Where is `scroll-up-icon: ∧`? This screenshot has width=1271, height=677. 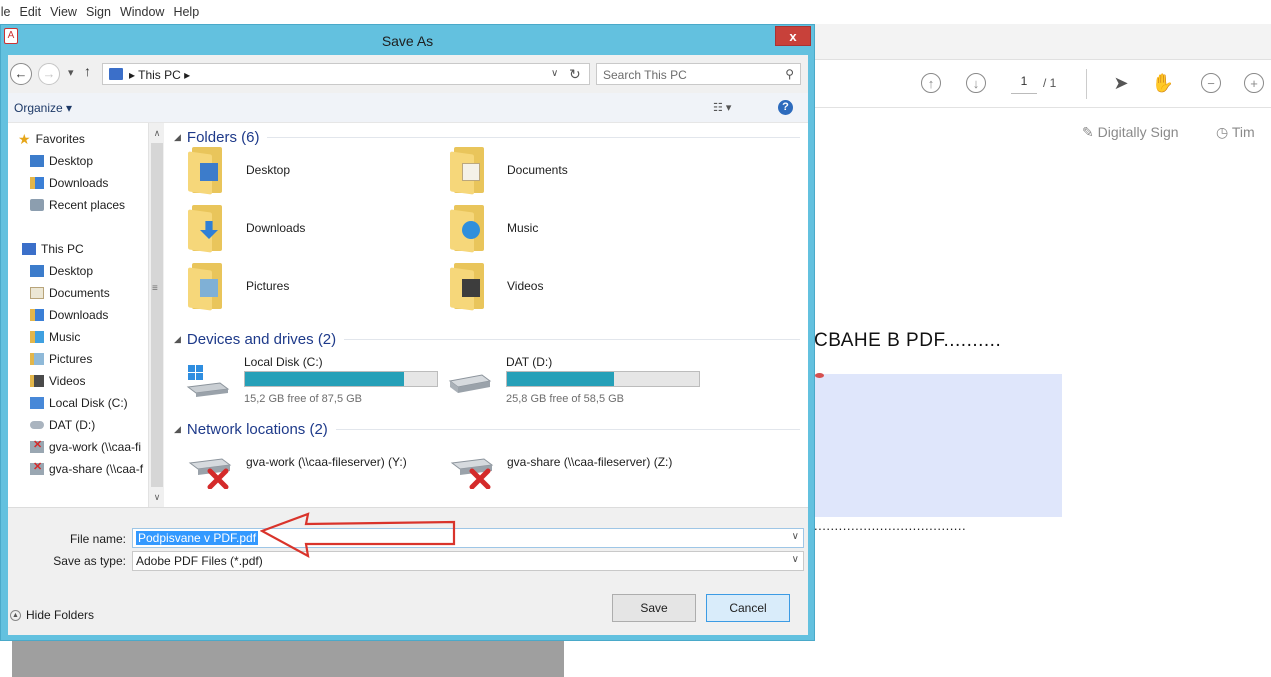 scroll-up-icon: ∧ is located at coordinates (157, 133).